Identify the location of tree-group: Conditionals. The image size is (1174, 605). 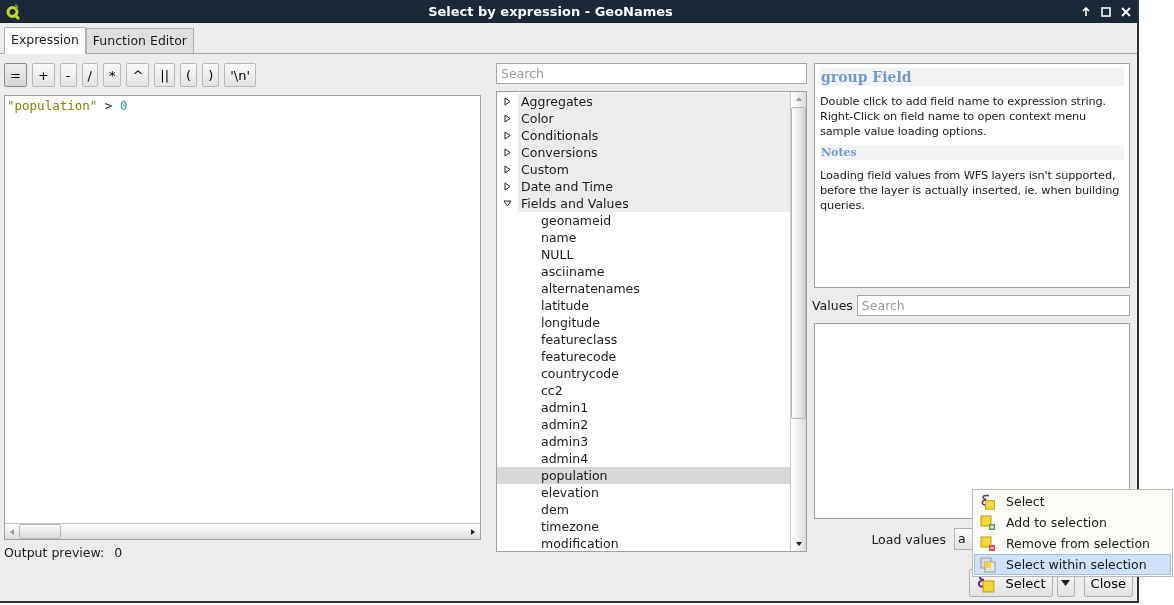
(654, 135).